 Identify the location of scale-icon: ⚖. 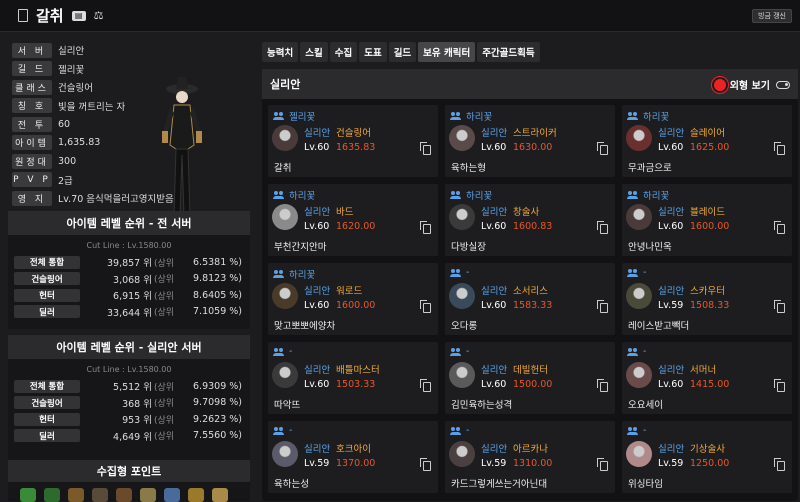
(99, 15).